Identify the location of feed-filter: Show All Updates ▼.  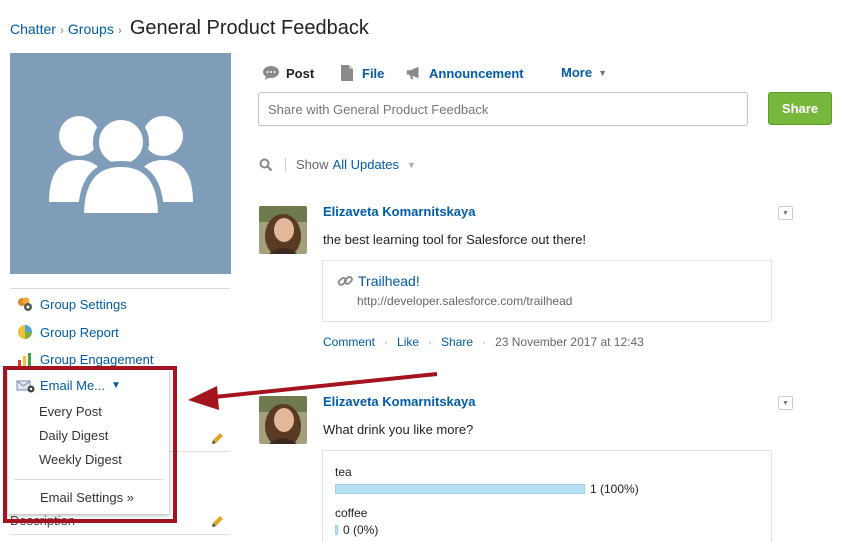
(337, 164).